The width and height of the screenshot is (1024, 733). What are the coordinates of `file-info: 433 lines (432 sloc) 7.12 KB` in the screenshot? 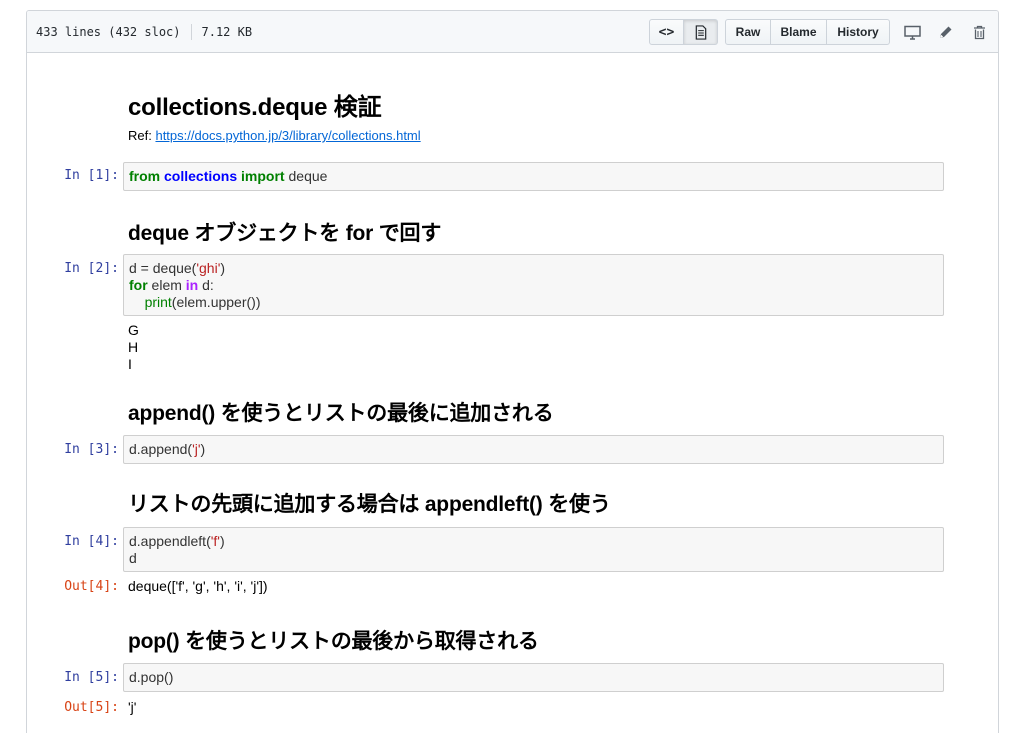 It's located at (144, 31).